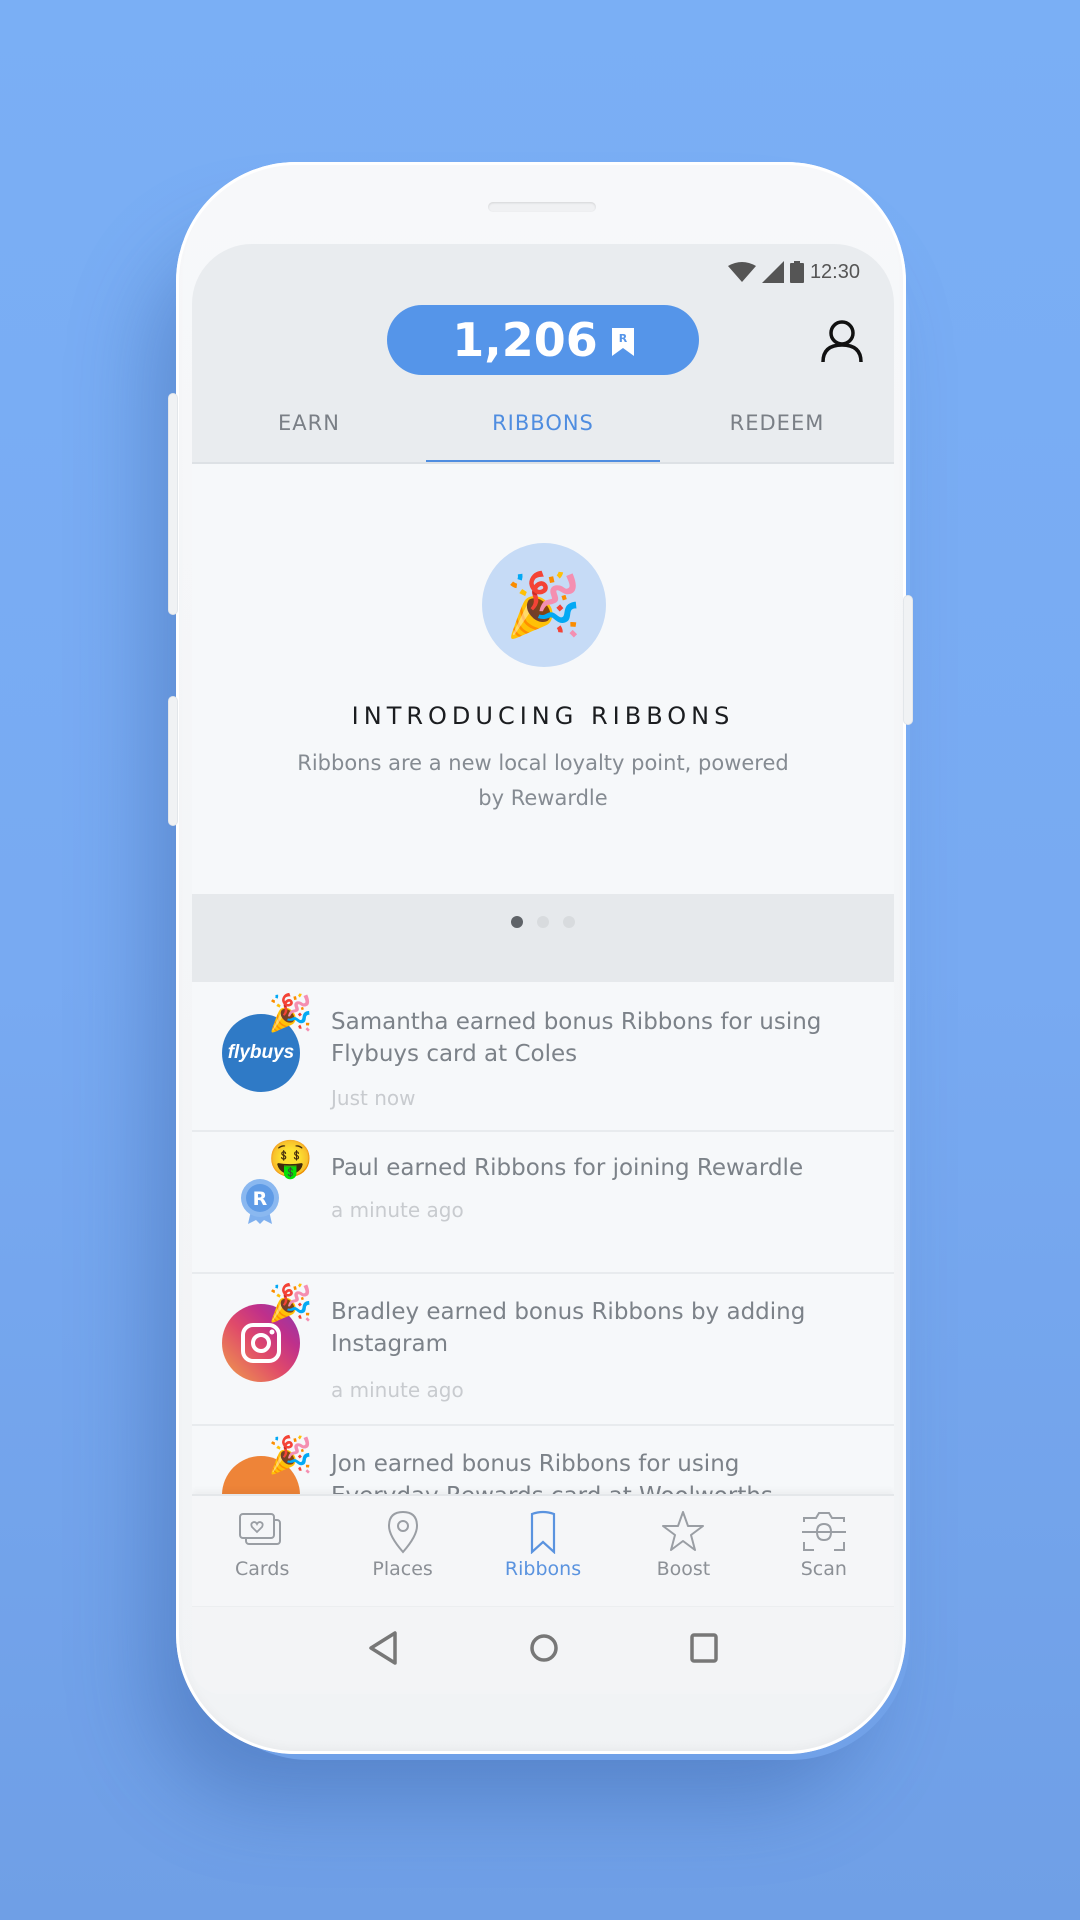 This screenshot has height=1920, width=1080. Describe the element at coordinates (842, 341) in the screenshot. I see `user-icon` at that location.